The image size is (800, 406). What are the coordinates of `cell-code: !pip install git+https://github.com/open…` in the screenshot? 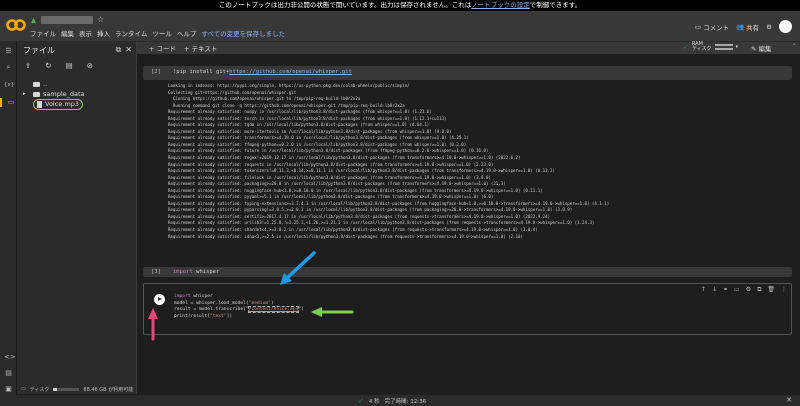 It's located at (262, 72).